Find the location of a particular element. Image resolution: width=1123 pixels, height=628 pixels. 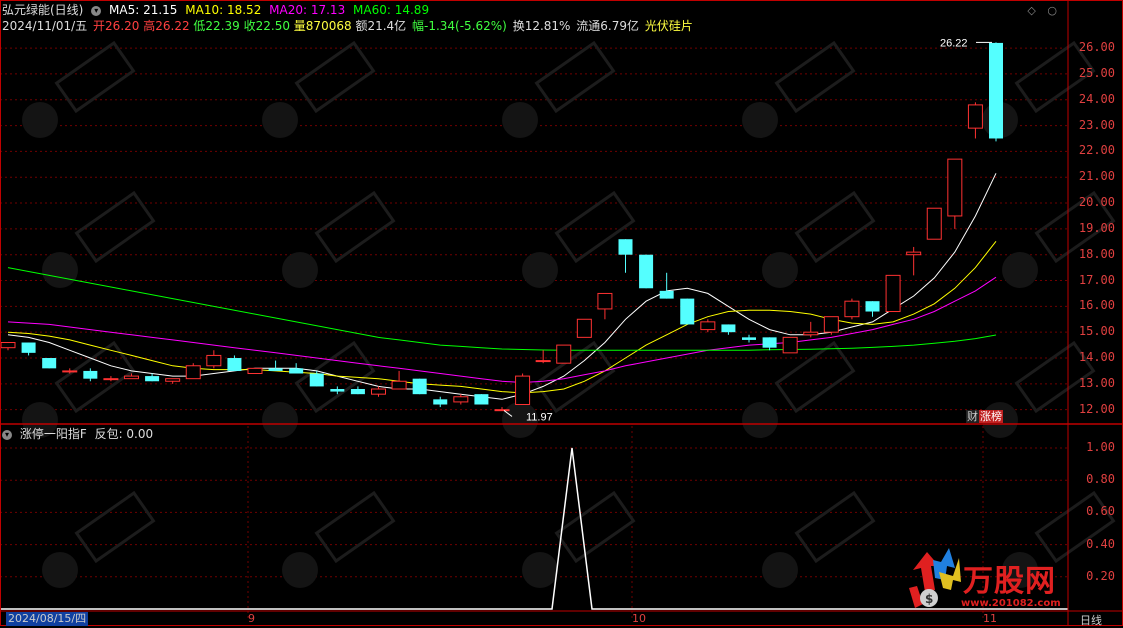

stock-name: 弘元绿能(日线) is located at coordinates (42, 10).